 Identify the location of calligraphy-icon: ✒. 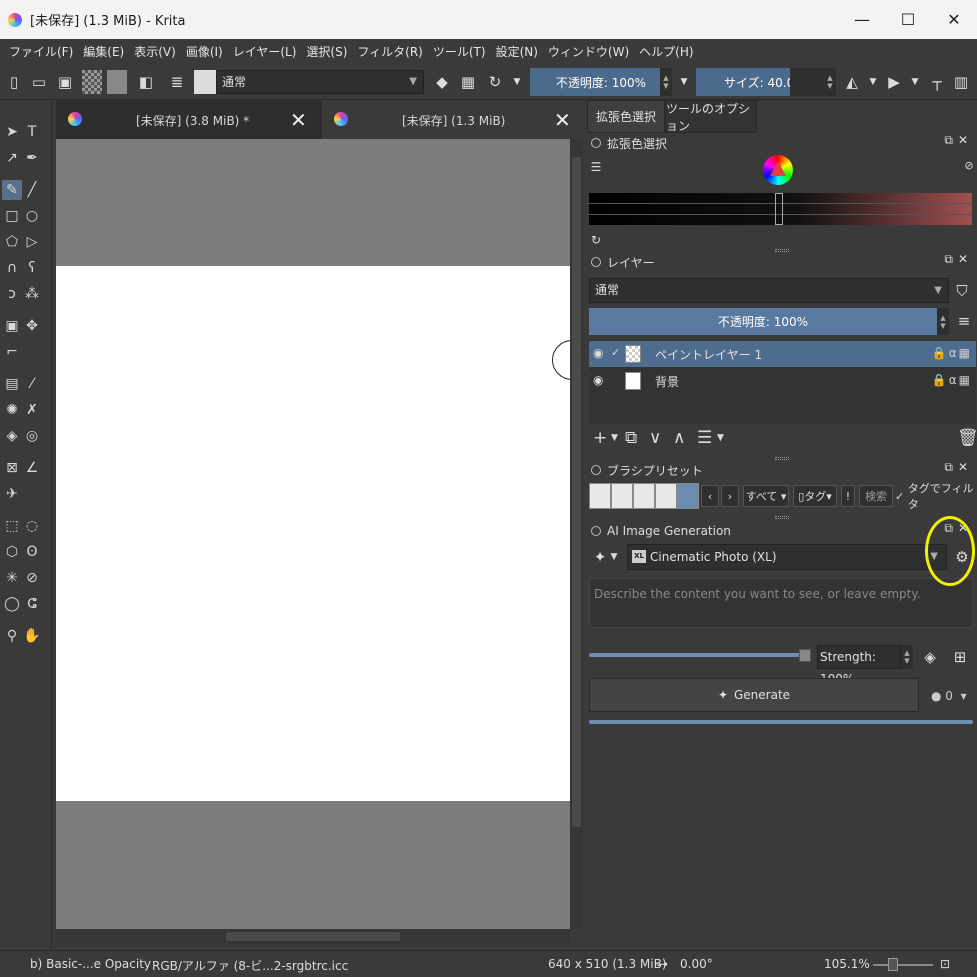
(32, 158).